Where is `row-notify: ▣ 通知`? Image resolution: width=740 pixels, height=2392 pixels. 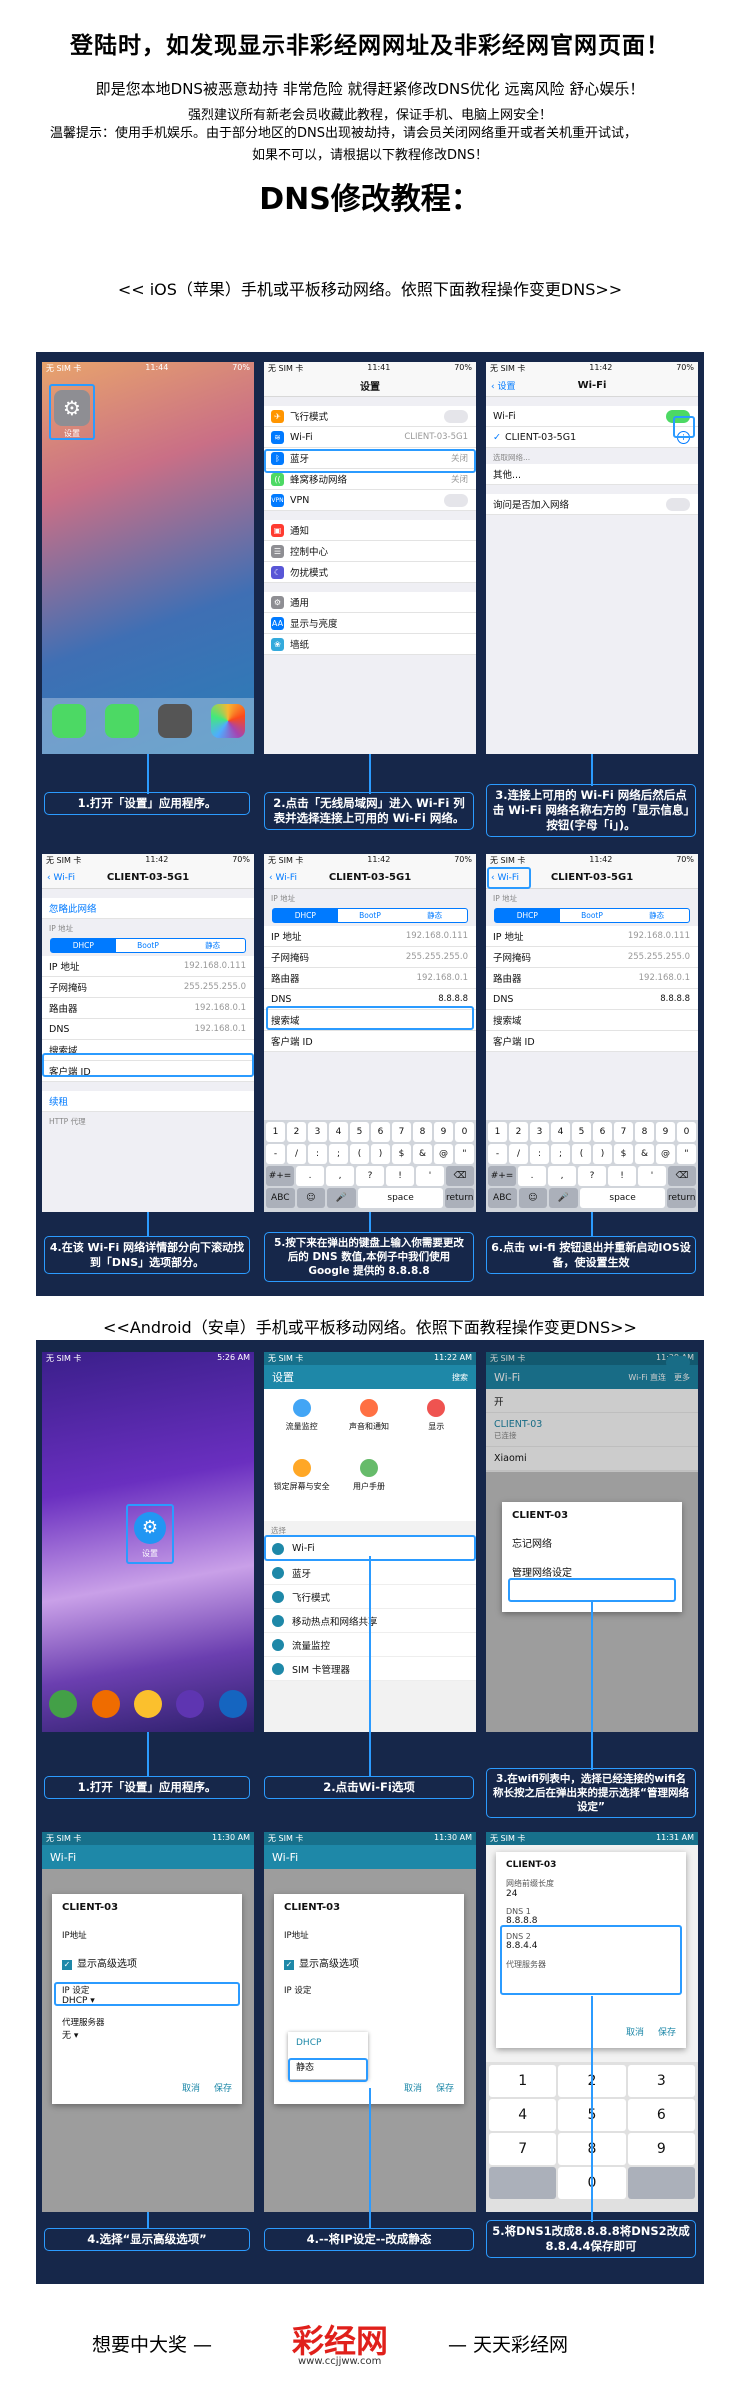
row-notify: ▣ 通知 is located at coordinates (370, 530).